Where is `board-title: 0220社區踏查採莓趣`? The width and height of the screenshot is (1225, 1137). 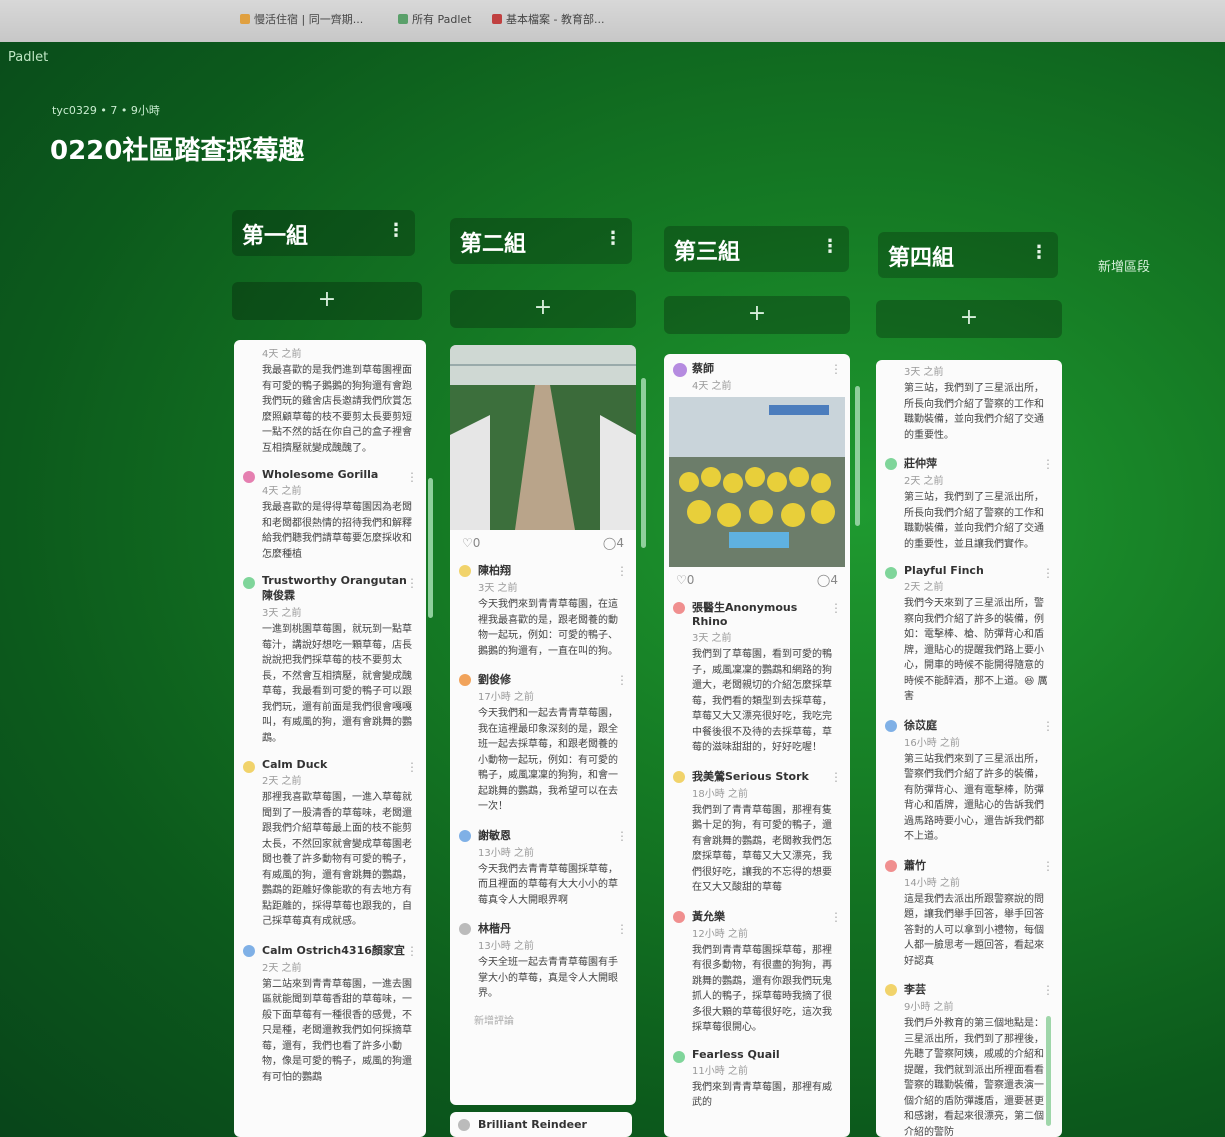 board-title: 0220社區踏查採莓趣 is located at coordinates (177, 151).